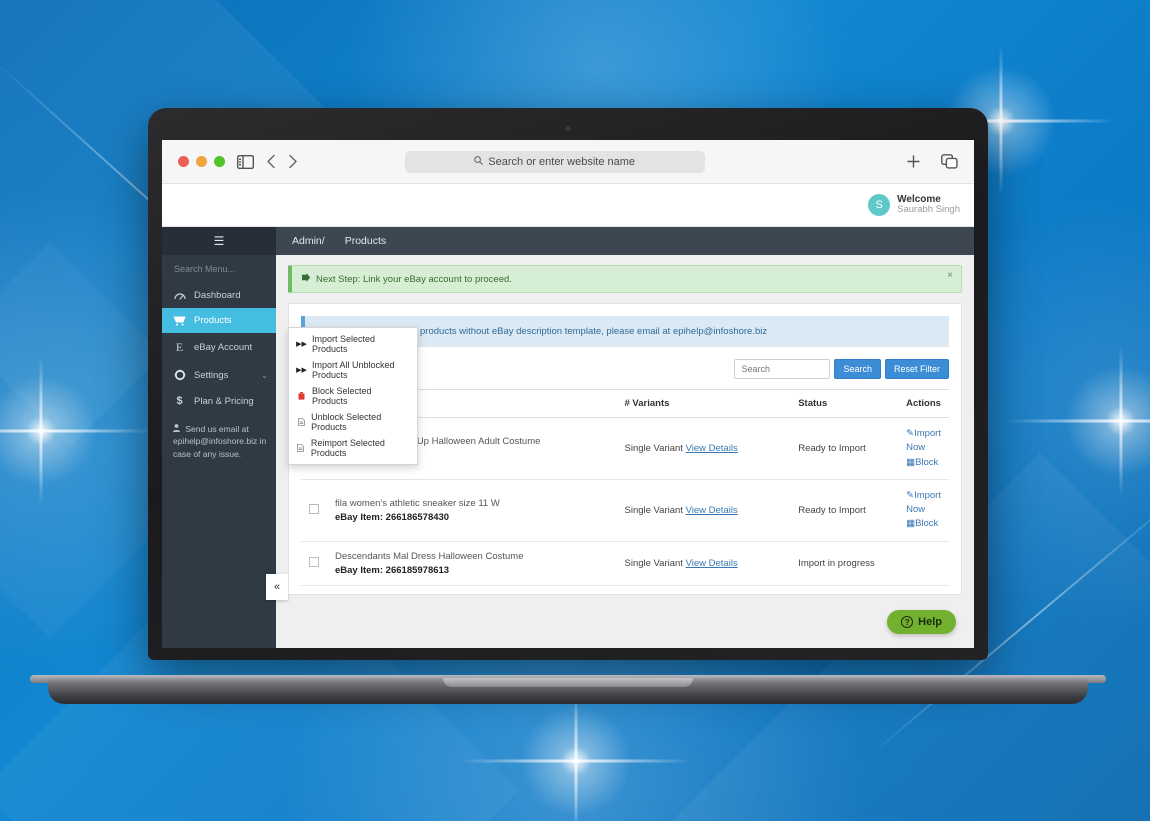  I want to click on avatar: S, so click(879, 204).